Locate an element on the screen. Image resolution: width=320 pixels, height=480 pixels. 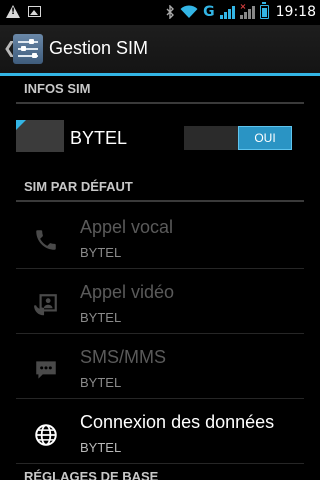
warning-icon: ! is located at coordinates (13, 11).